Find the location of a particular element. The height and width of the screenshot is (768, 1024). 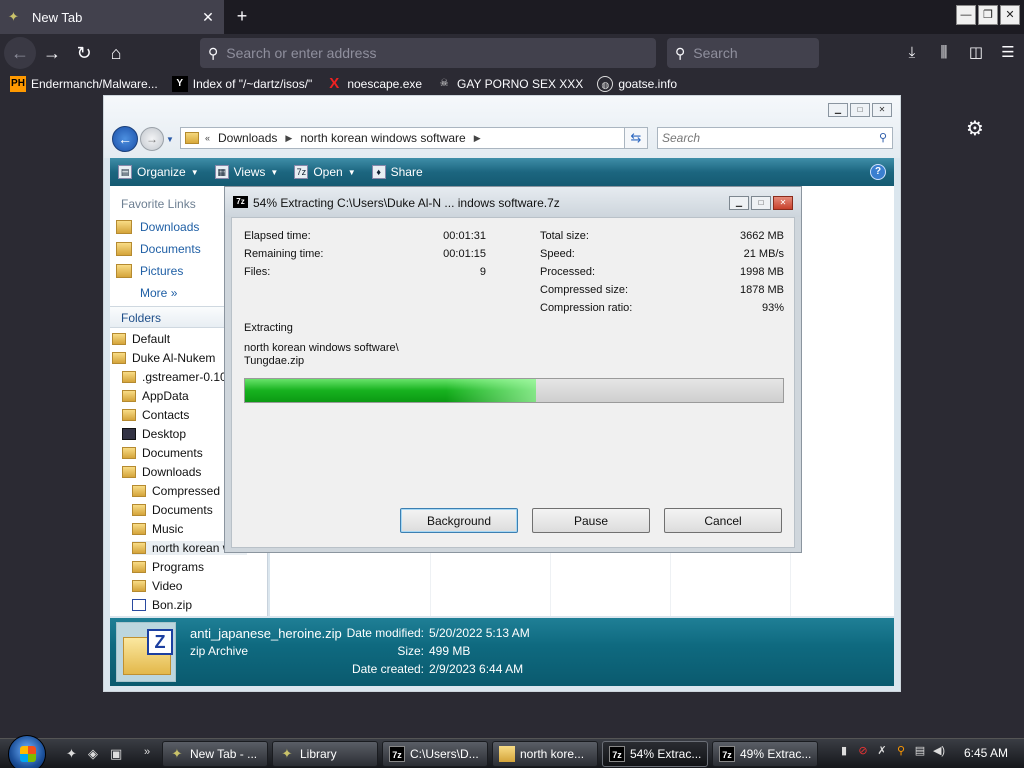

gear-icon: ⚙ is located at coordinates (975, 128).